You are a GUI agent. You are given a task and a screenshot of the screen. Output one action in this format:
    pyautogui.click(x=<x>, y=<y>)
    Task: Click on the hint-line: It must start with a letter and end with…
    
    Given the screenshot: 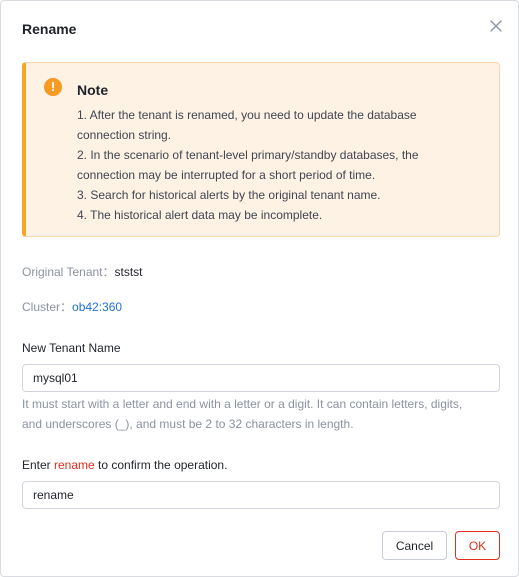 What is the action you would take?
    pyautogui.click(x=242, y=404)
    